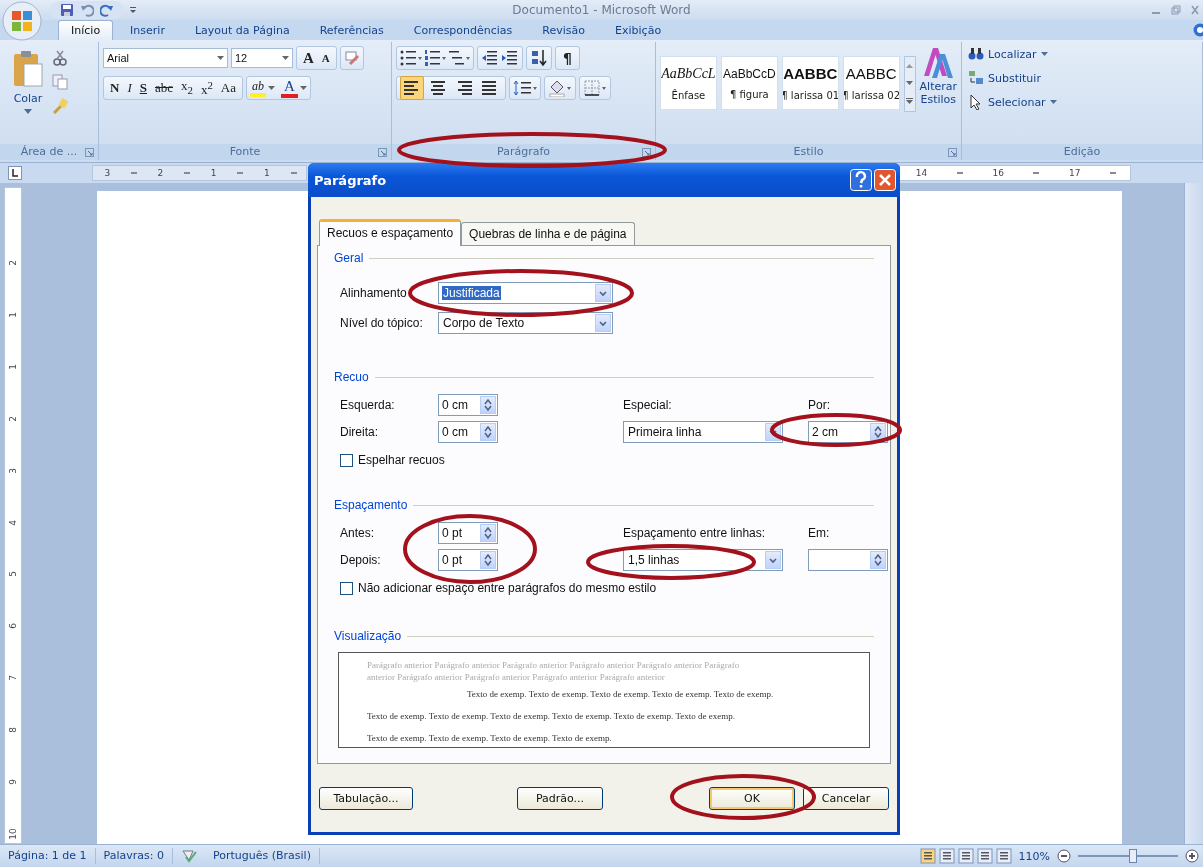 The width and height of the screenshot is (1203, 867). What do you see at coordinates (351, 30) in the screenshot?
I see `ribbon-tab: Referências` at bounding box center [351, 30].